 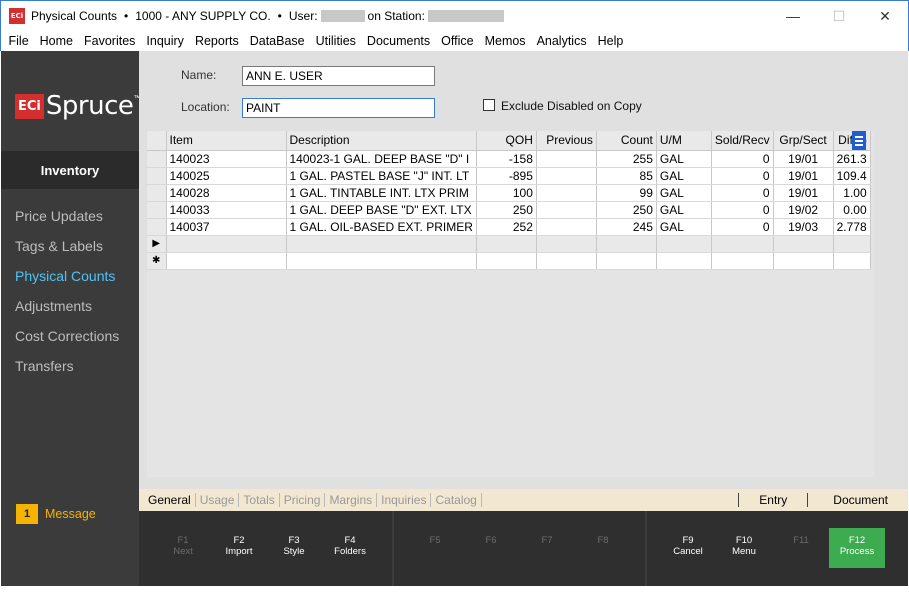 What do you see at coordinates (70, 170) in the screenshot?
I see `sidebar-section-inventory: Inventory` at bounding box center [70, 170].